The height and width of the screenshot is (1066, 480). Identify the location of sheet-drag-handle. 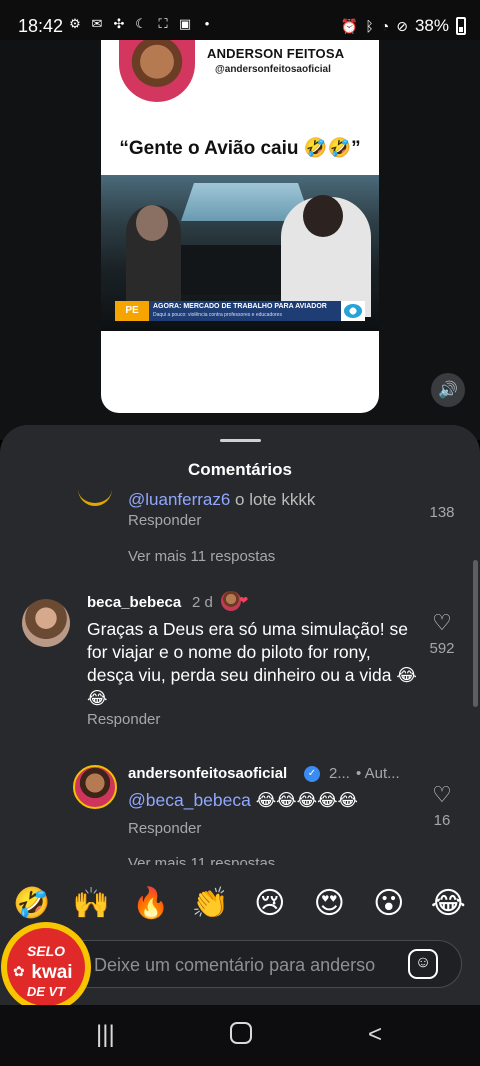
(240, 440).